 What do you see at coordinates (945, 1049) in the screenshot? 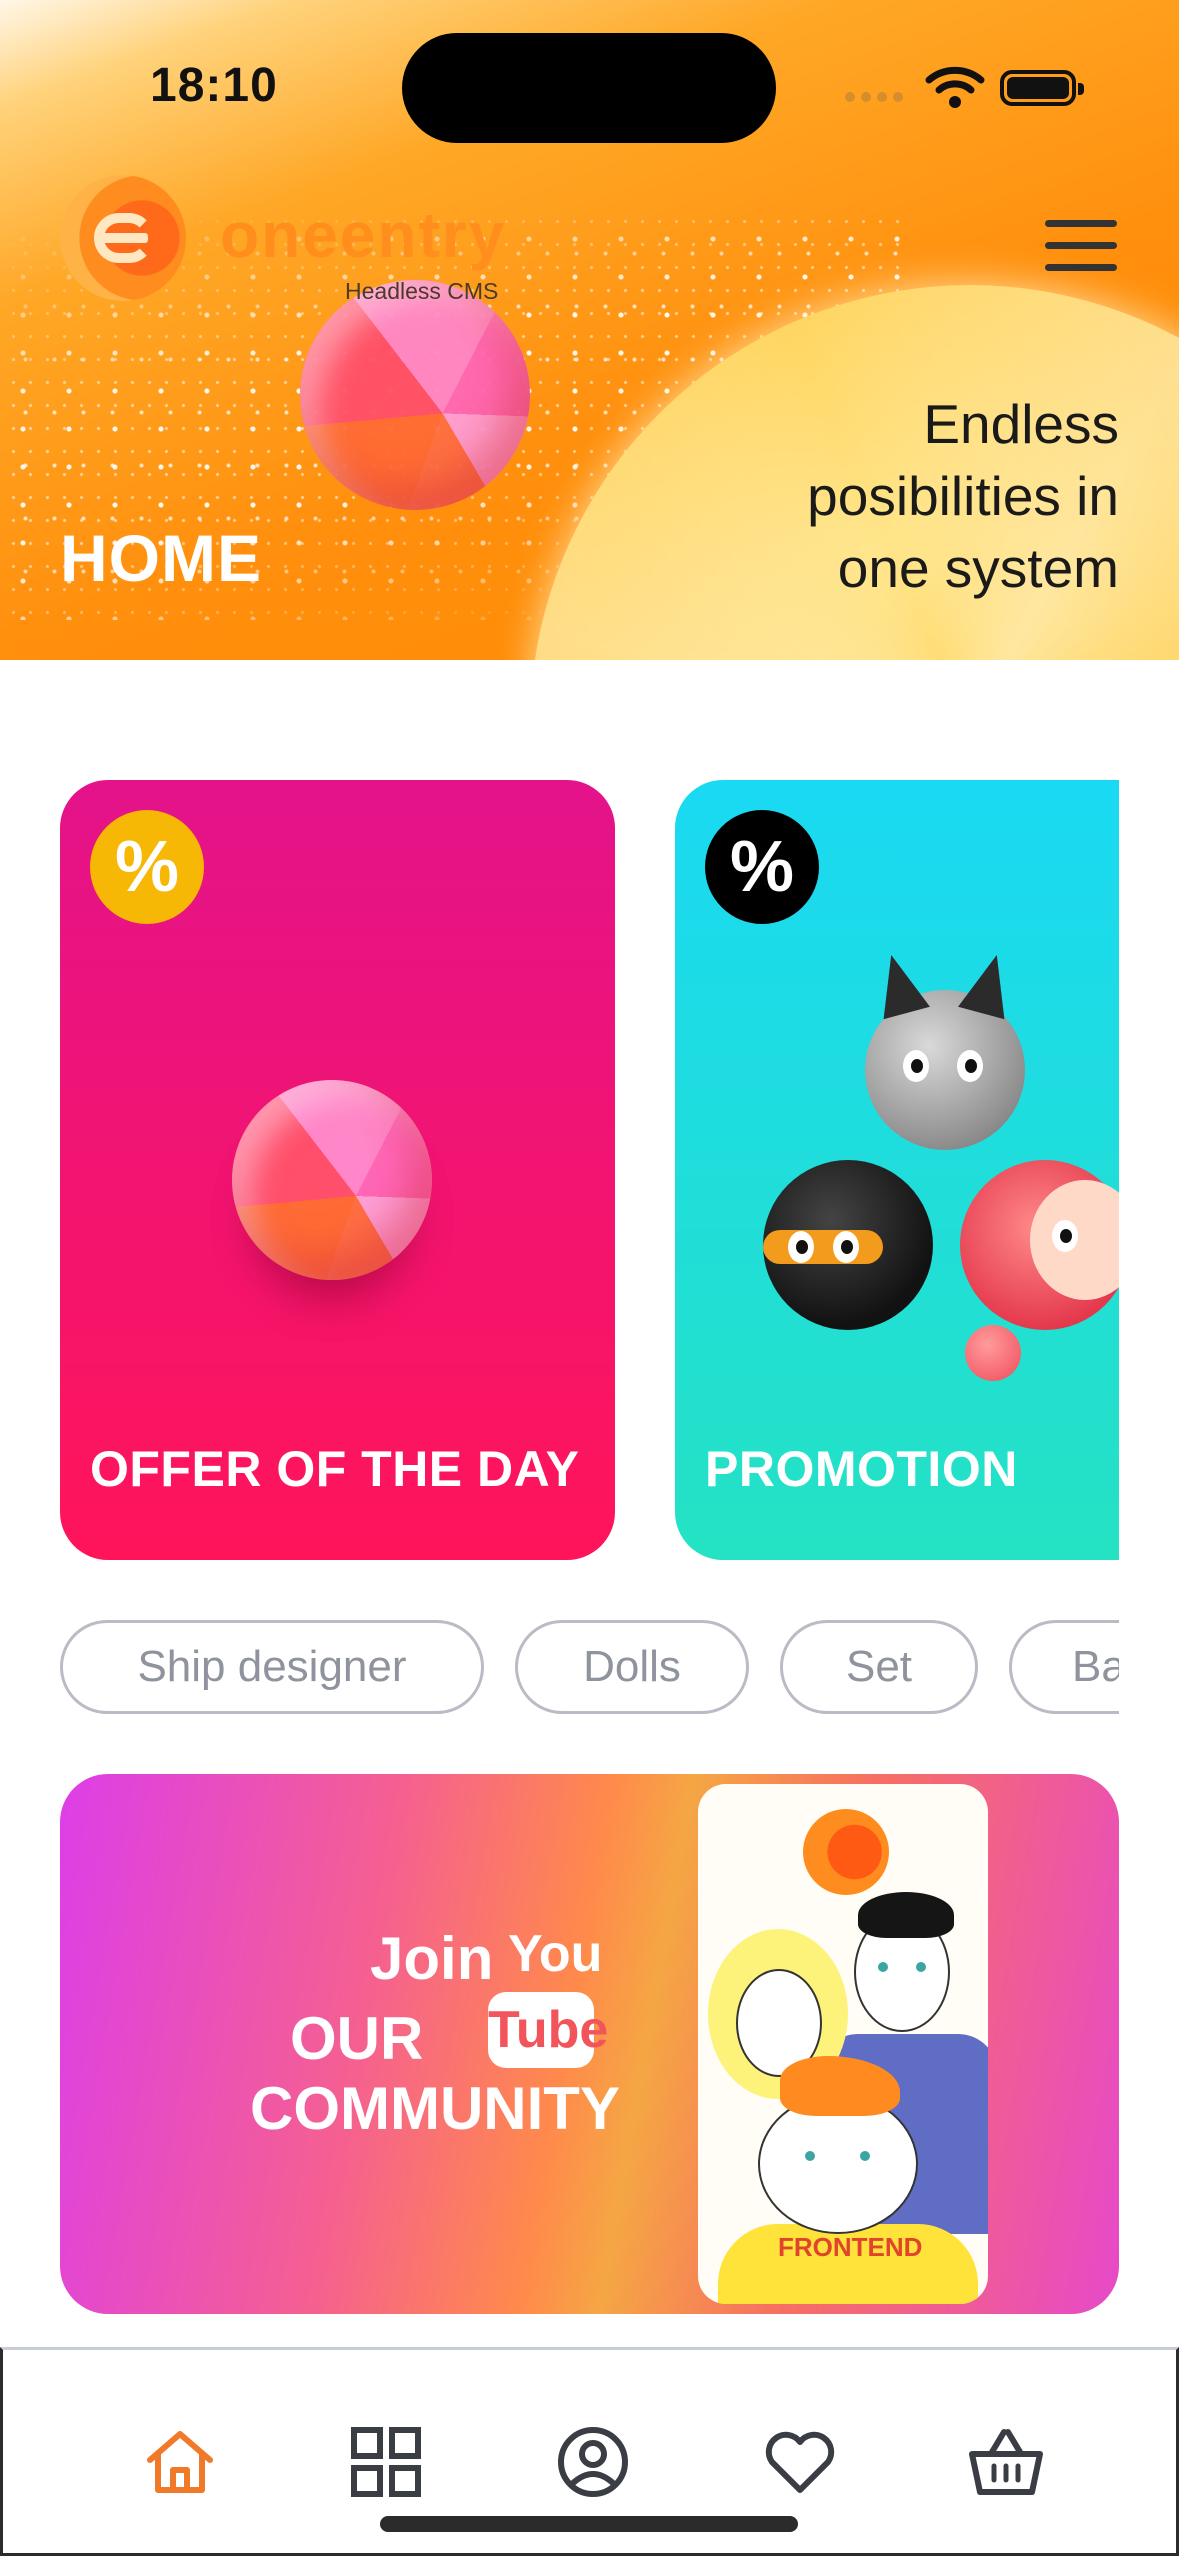
I see `cat-character-illustration` at bounding box center [945, 1049].